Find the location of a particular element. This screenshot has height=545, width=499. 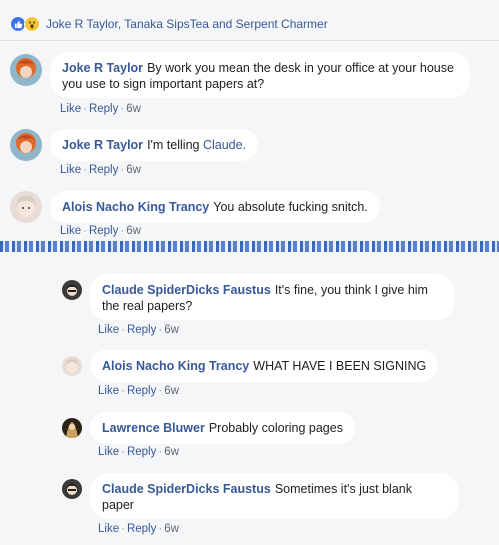

comment-text: I'm telling is located at coordinates (175, 145).